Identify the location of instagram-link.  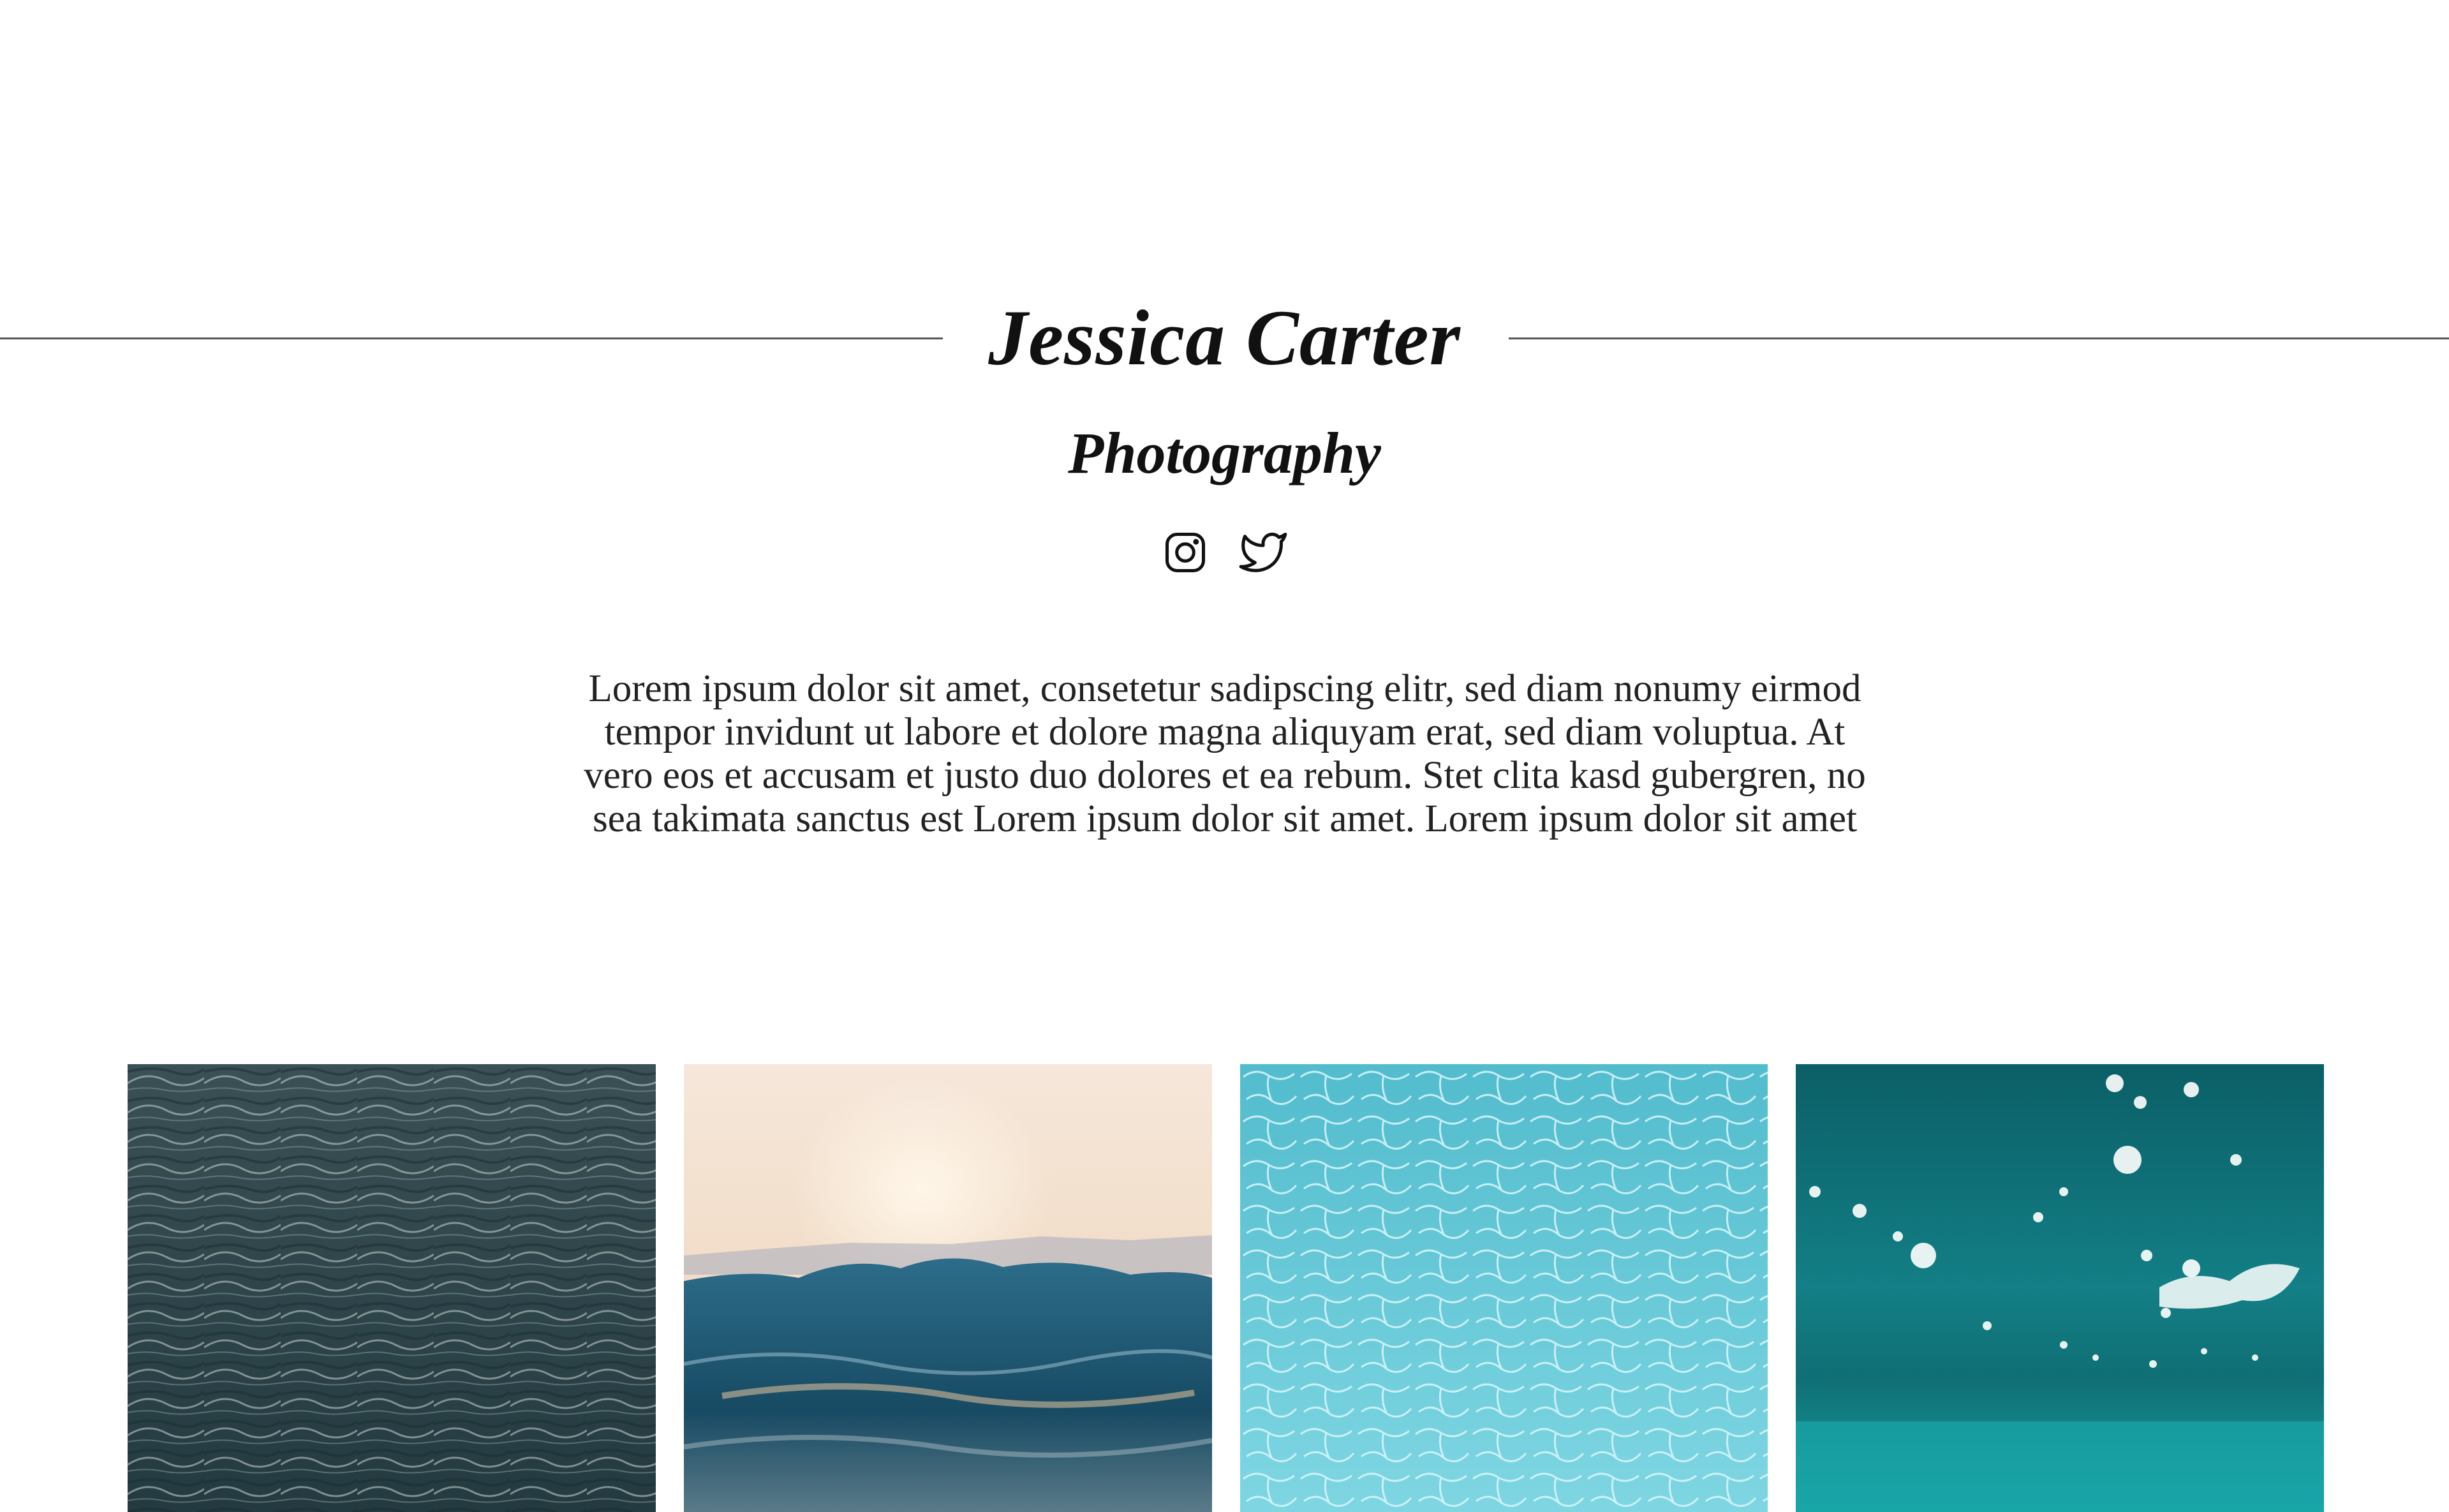
(1185, 552).